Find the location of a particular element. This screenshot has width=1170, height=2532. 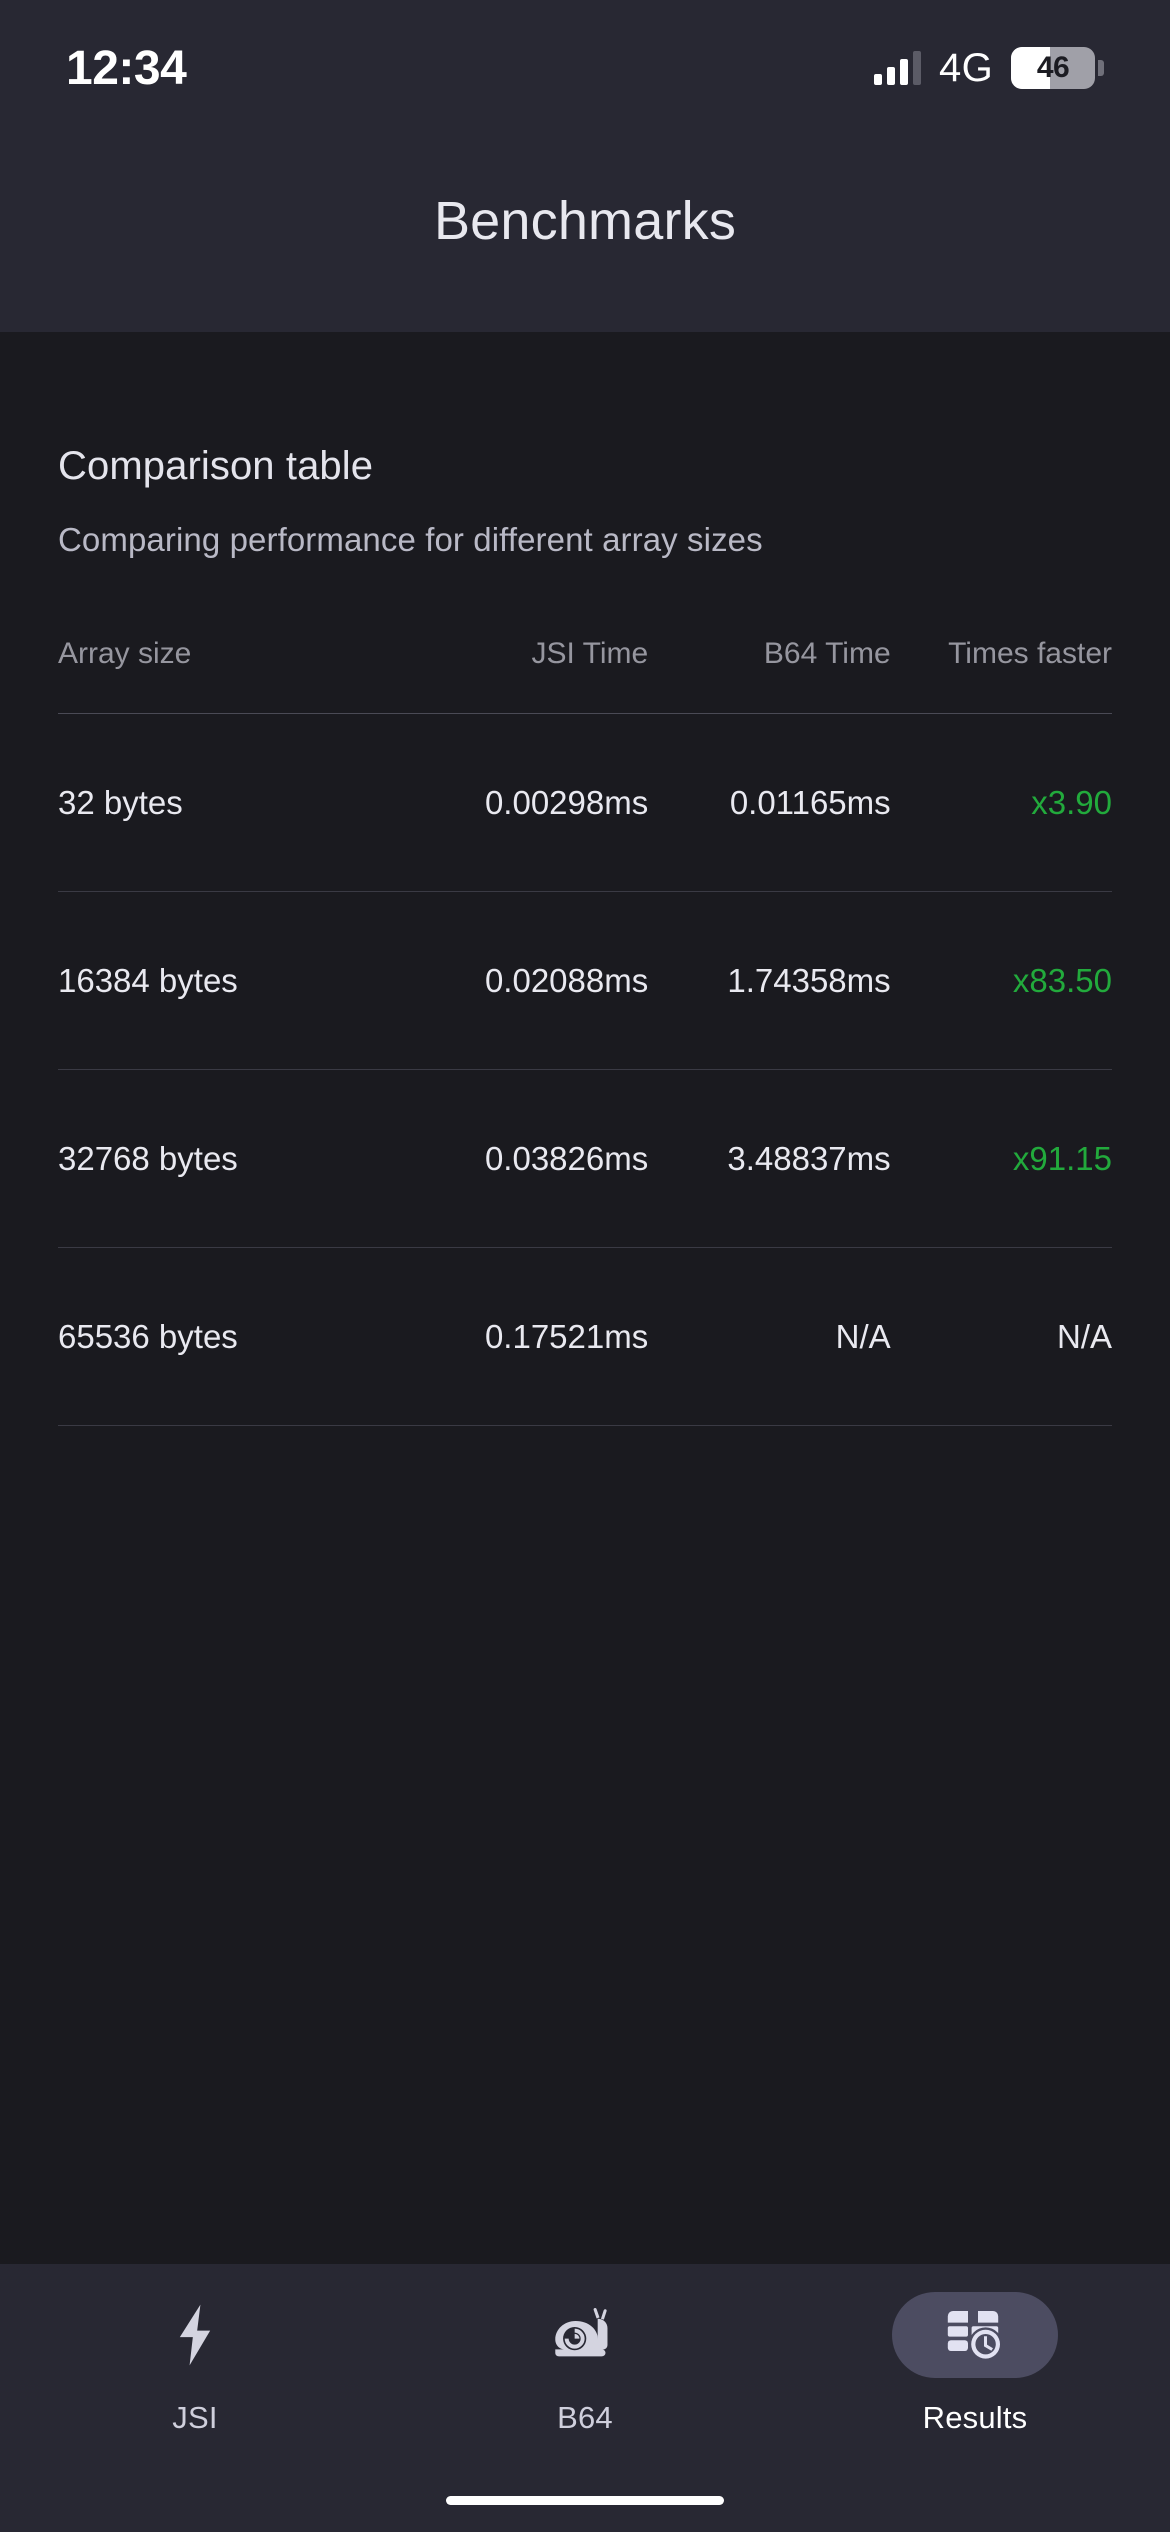

table-clock-icon is located at coordinates (975, 2335).